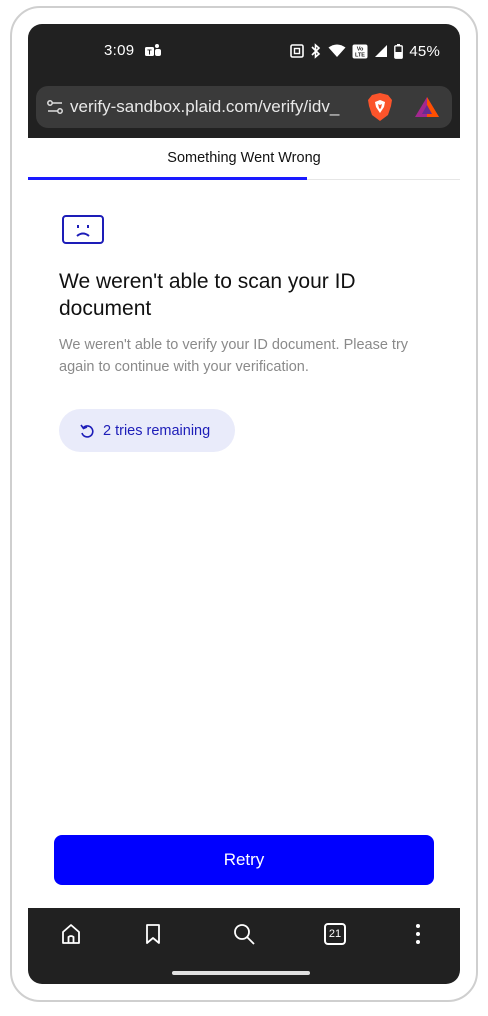 Image resolution: width=488 pixels, height=1016 pixels. Describe the element at coordinates (297, 51) in the screenshot. I see `nfc-icon` at that location.